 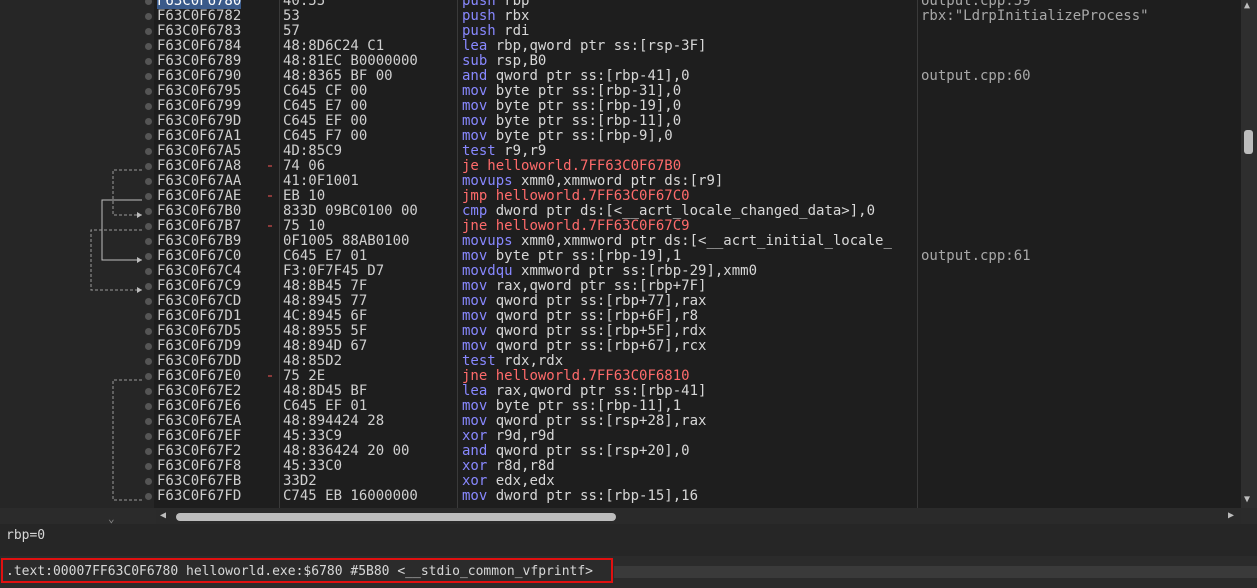 What do you see at coordinates (620, 436) in the screenshot?
I see `instruction-row: F63C0F67EF 45:33C9 xor r9d,r9d` at bounding box center [620, 436].